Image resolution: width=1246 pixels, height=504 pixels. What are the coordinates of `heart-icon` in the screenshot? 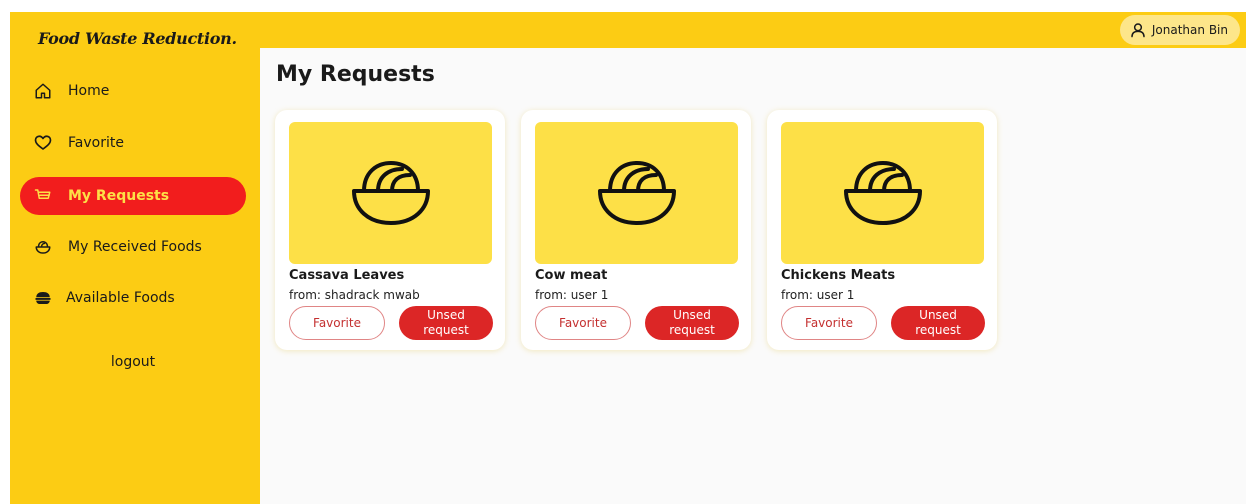 It's located at (43, 143).